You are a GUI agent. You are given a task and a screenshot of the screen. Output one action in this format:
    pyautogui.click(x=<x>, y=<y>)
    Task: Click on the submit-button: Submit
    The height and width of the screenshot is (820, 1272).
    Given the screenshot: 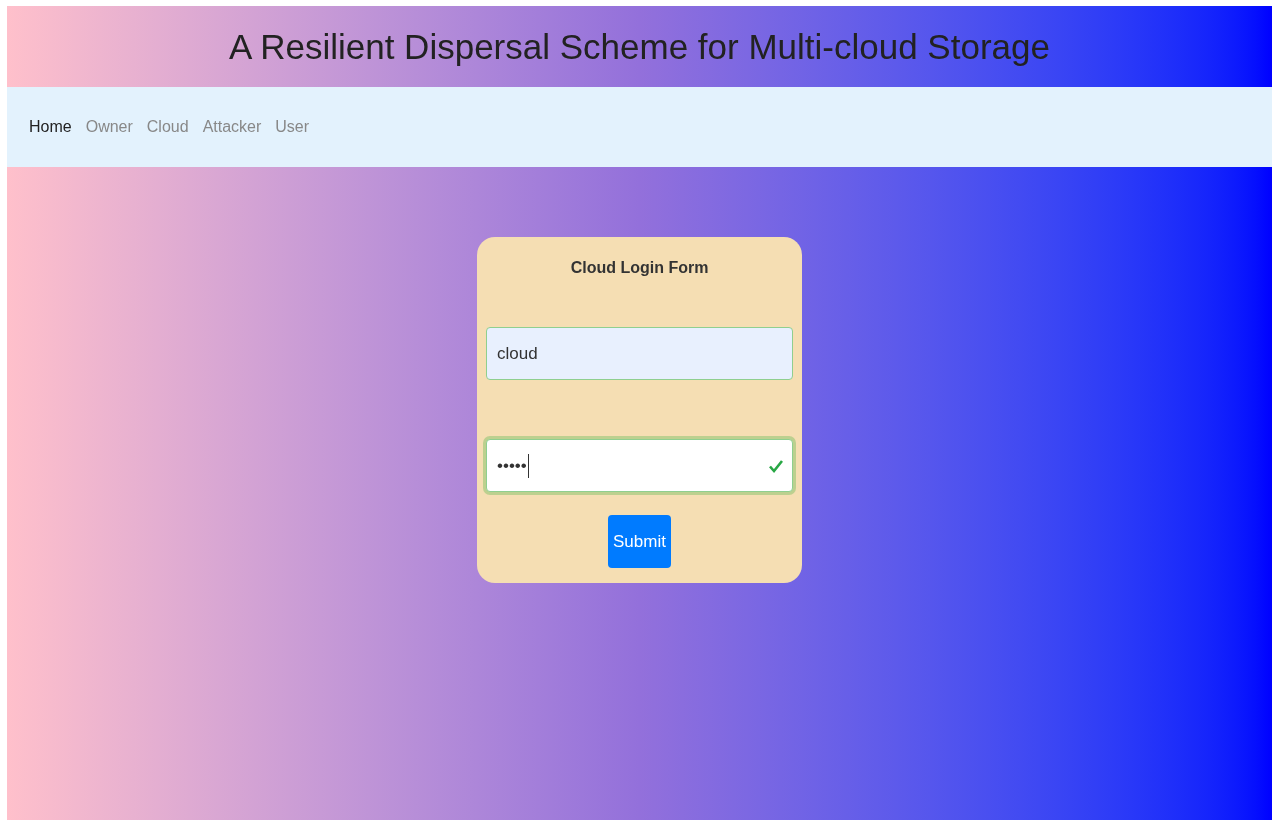 What is the action you would take?
    pyautogui.click(x=639, y=541)
    